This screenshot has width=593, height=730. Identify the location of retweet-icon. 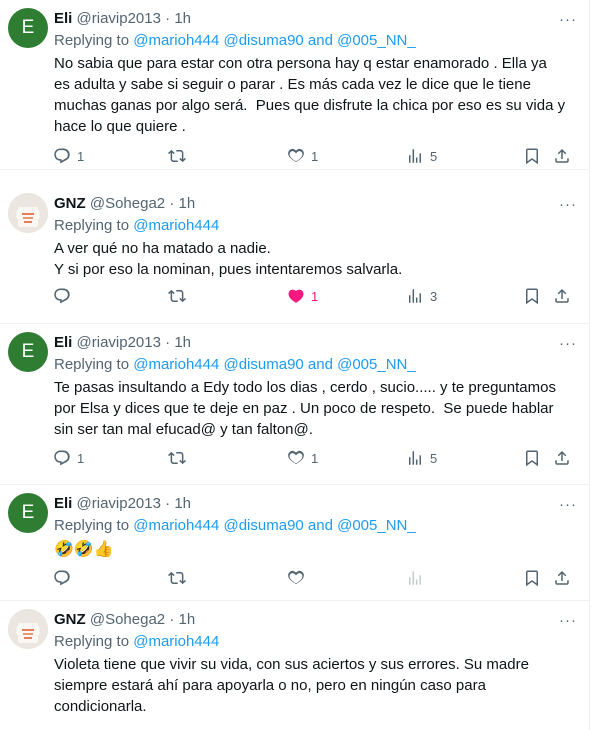
(177, 156).